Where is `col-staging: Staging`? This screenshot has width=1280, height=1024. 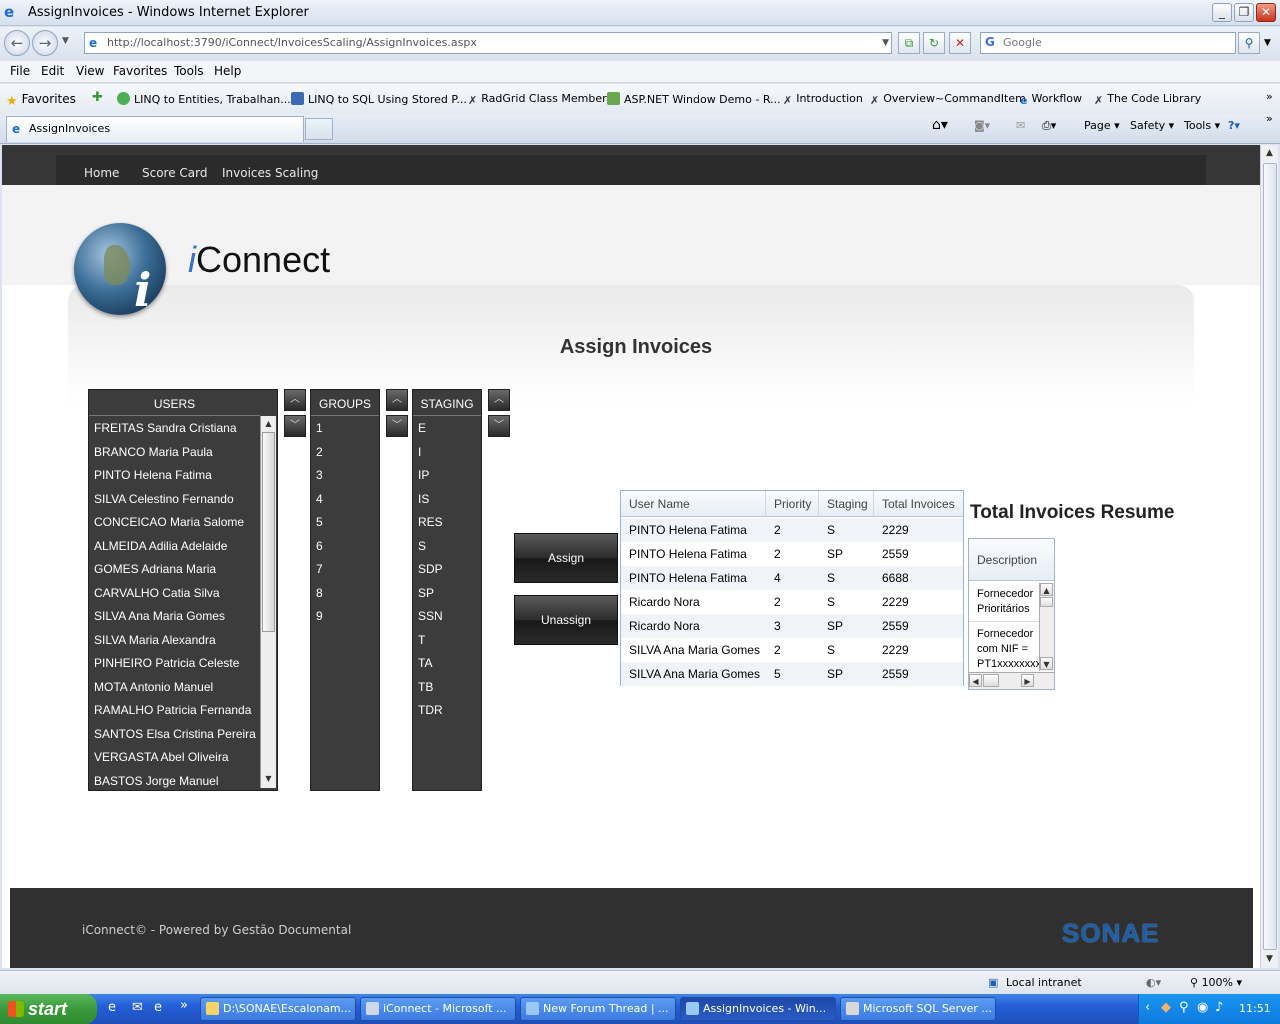 col-staging: Staging is located at coordinates (846, 504).